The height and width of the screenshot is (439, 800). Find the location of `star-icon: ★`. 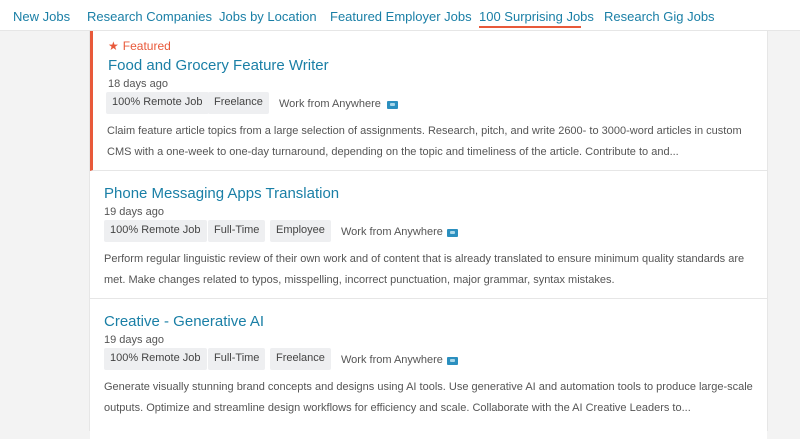

star-icon: ★ is located at coordinates (113, 46).